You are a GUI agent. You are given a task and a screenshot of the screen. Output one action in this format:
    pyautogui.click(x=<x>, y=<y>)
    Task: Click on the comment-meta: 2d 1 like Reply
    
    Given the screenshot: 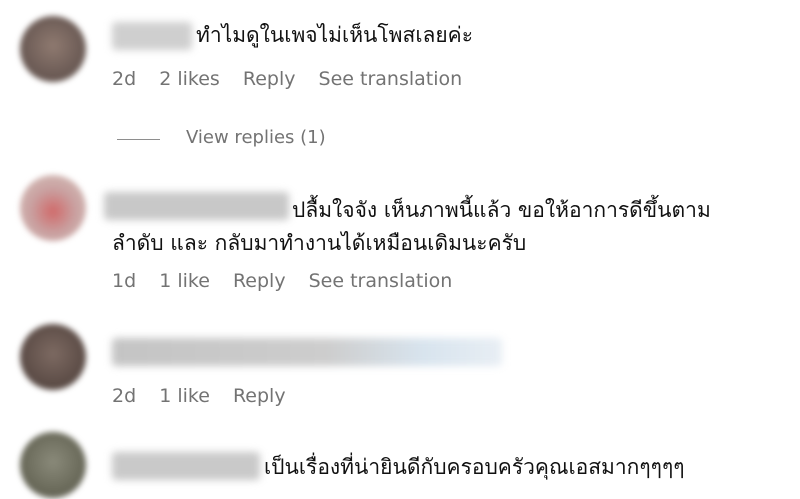 What is the action you would take?
    pyautogui.click(x=207, y=396)
    